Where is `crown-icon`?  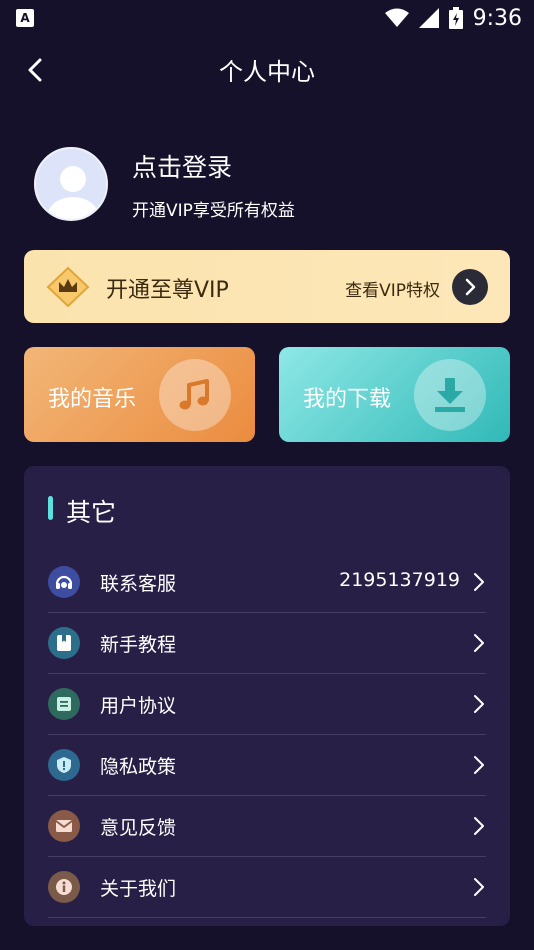
crown-icon is located at coordinates (68, 287).